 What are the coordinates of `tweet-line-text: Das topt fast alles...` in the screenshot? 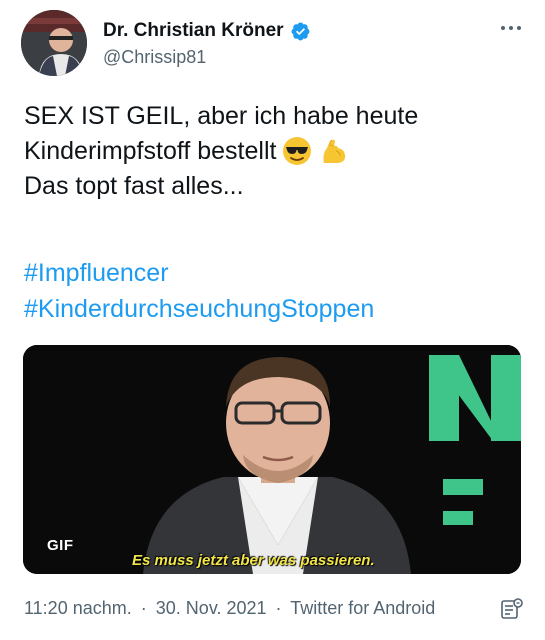 It's located at (134, 185).